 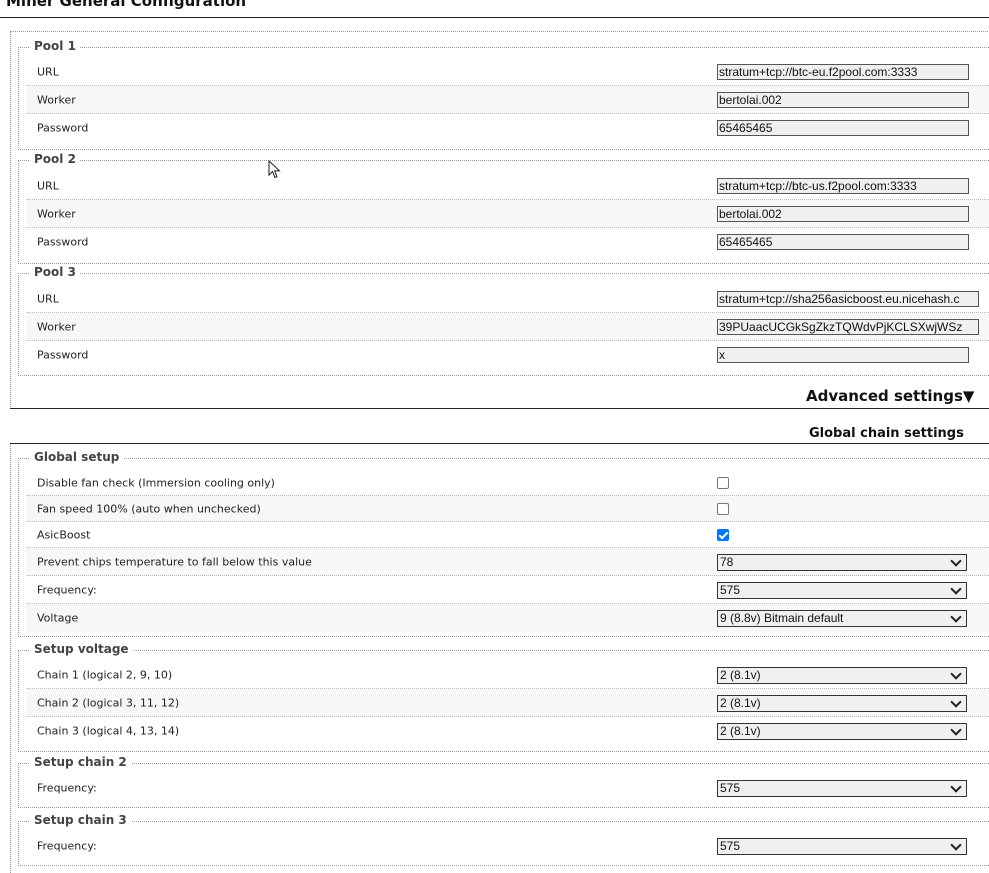 What do you see at coordinates (508, 675) in the screenshot?
I see `chain-1-voltage-row: Chain 1 (logical 2, 9, 10) 2 (8.1v)` at bounding box center [508, 675].